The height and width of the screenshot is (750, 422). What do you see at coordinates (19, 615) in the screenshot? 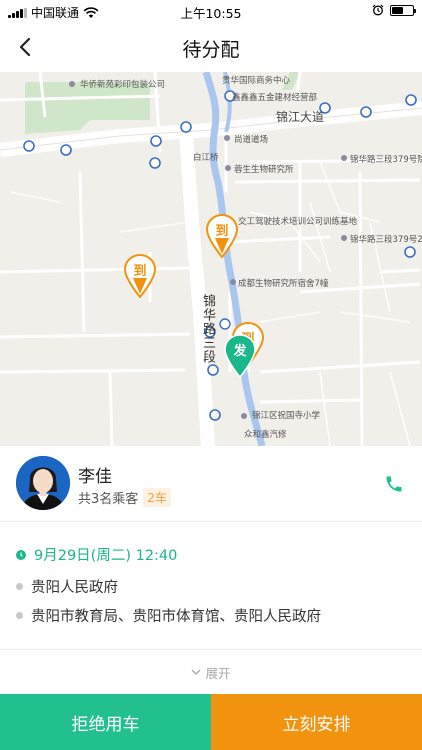
I see `destination-dot-icon` at bounding box center [19, 615].